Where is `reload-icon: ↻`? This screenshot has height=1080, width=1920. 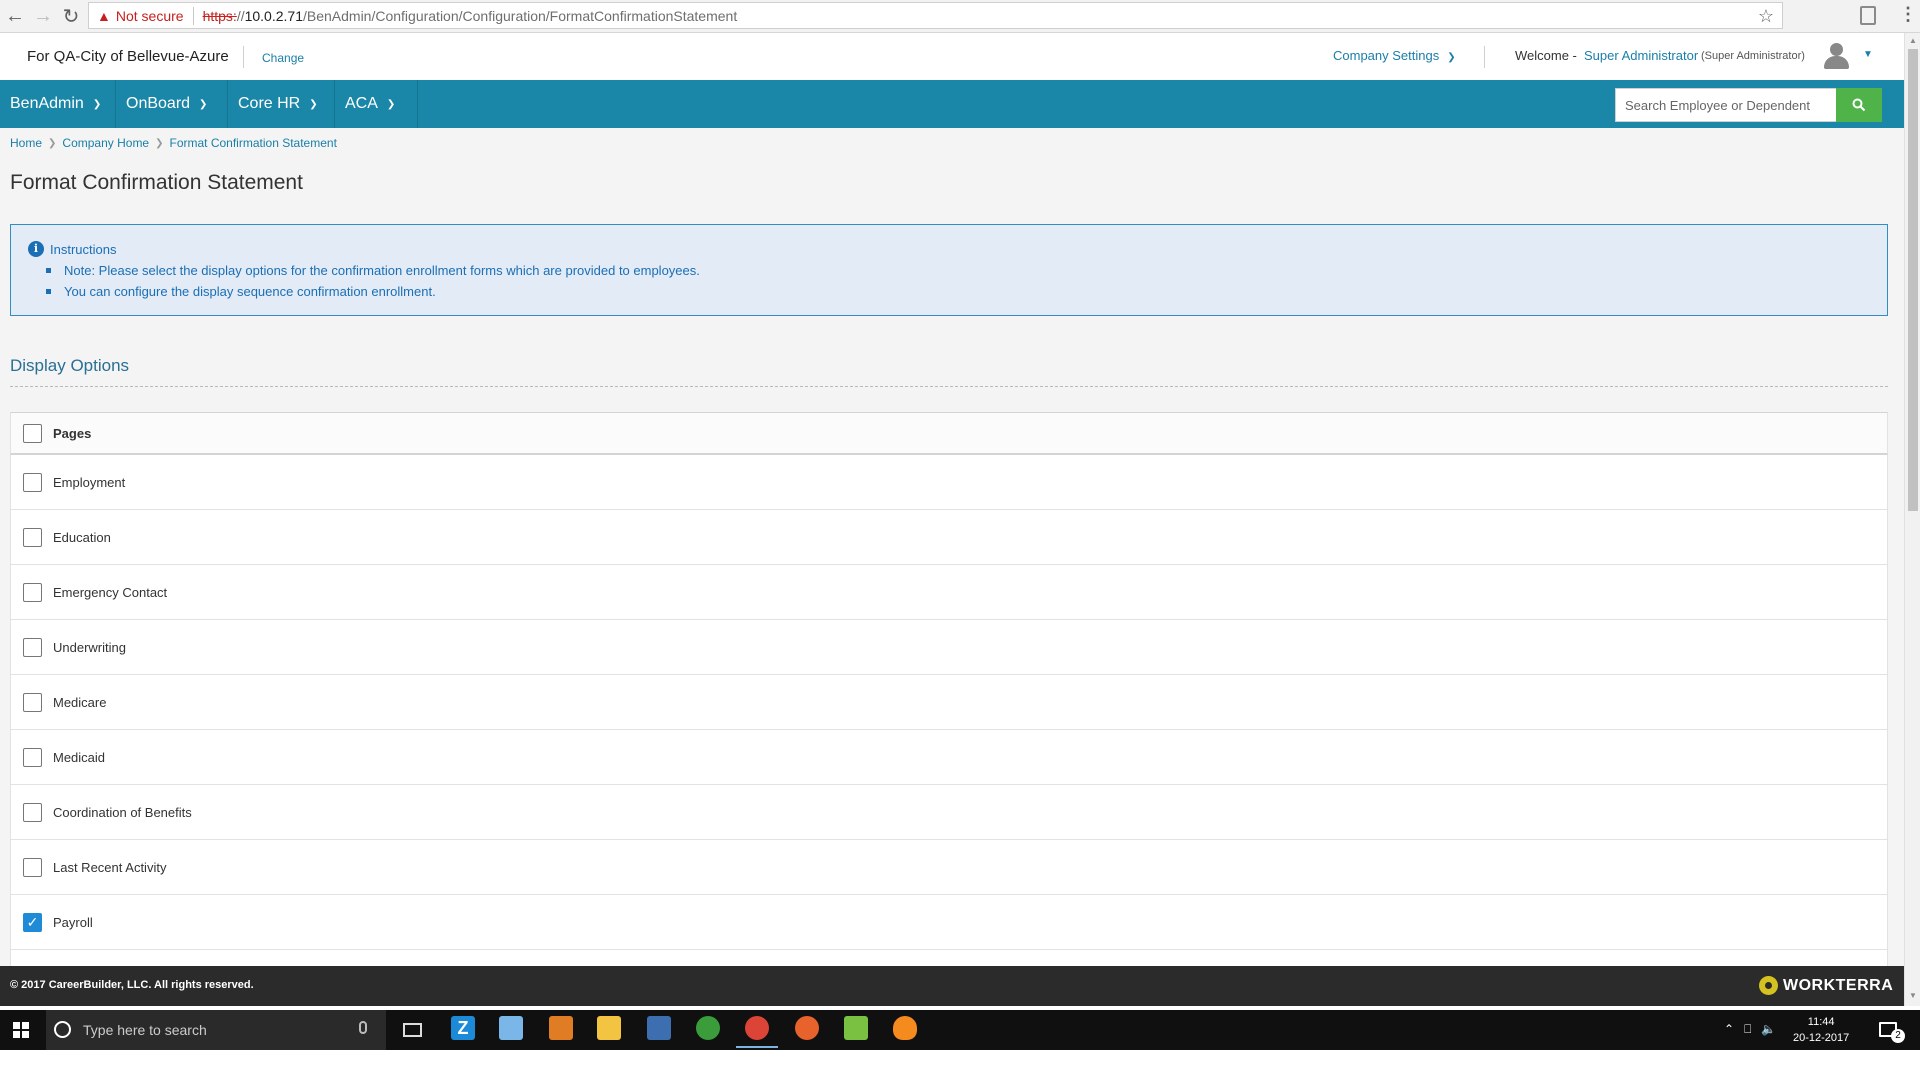
reload-icon: ↻ is located at coordinates (71, 16).